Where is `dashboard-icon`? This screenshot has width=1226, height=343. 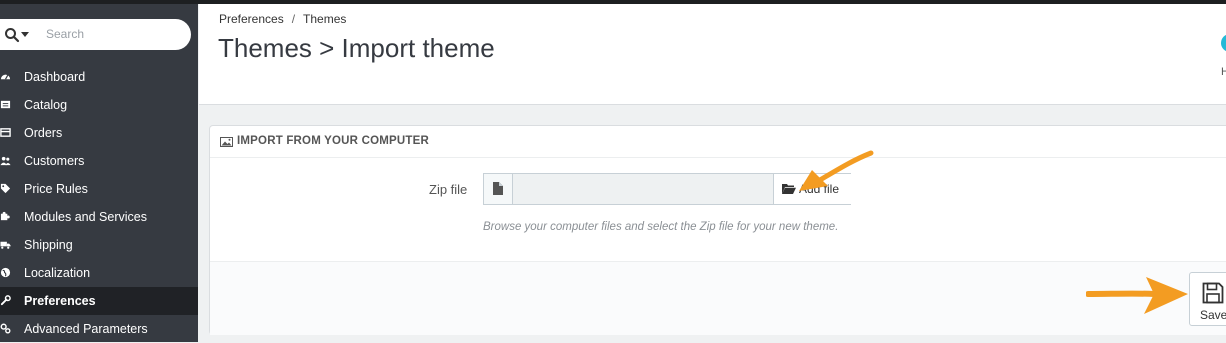 dashboard-icon is located at coordinates (5, 77).